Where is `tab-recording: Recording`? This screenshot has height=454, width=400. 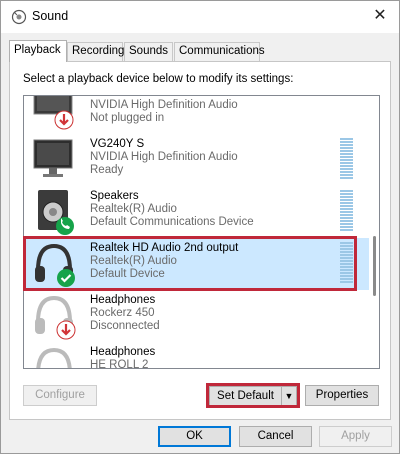 tab-recording: Recording is located at coordinates (95, 51).